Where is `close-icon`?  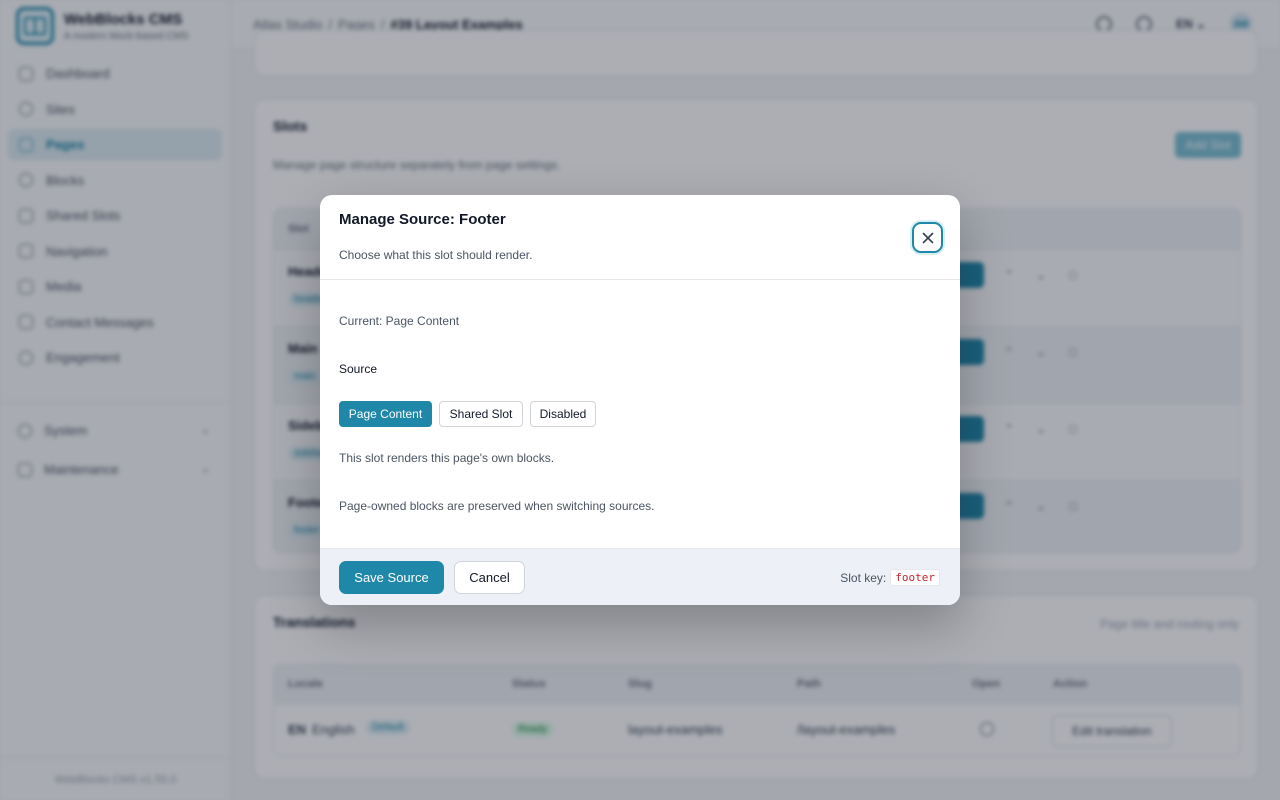 close-icon is located at coordinates (927, 237).